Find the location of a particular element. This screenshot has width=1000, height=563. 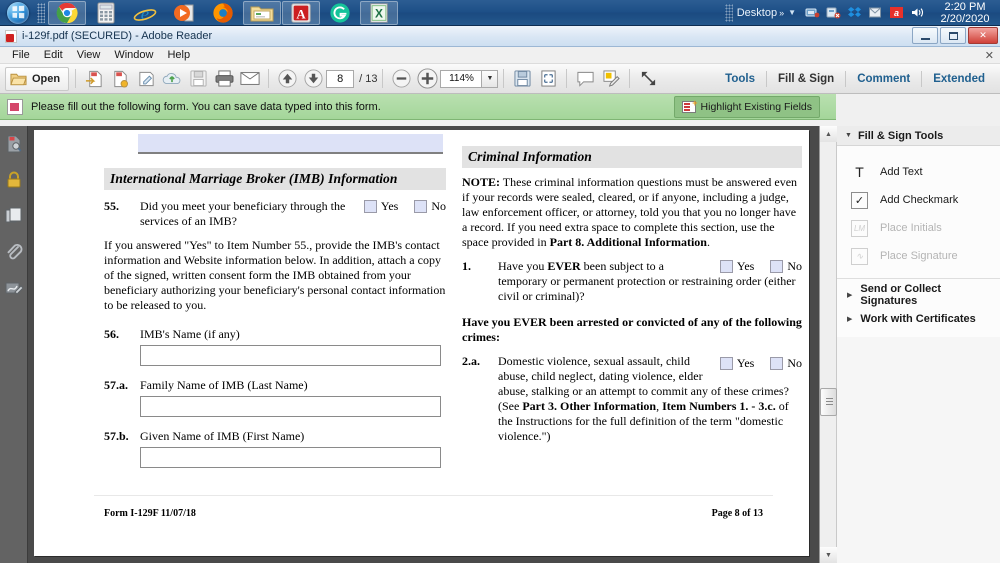

taskbar-grammarly-button is located at coordinates (340, 13).